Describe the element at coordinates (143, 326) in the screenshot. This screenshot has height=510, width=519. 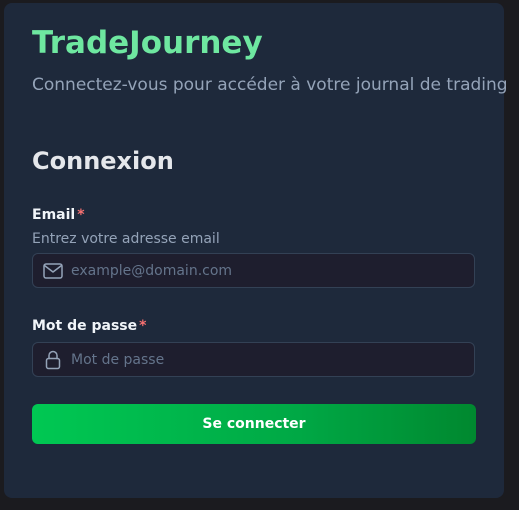
I see `password-required-mark: *` at that location.